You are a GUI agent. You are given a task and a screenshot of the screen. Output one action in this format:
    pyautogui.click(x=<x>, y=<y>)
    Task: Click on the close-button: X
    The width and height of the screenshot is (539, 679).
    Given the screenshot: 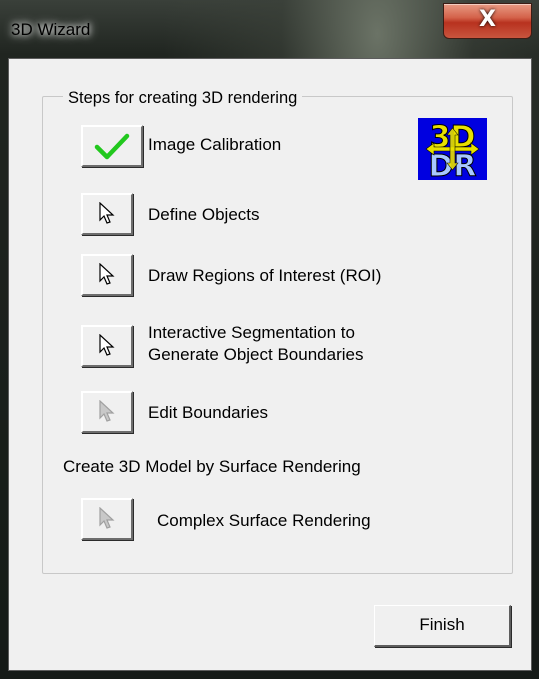 What is the action you would take?
    pyautogui.click(x=487, y=21)
    